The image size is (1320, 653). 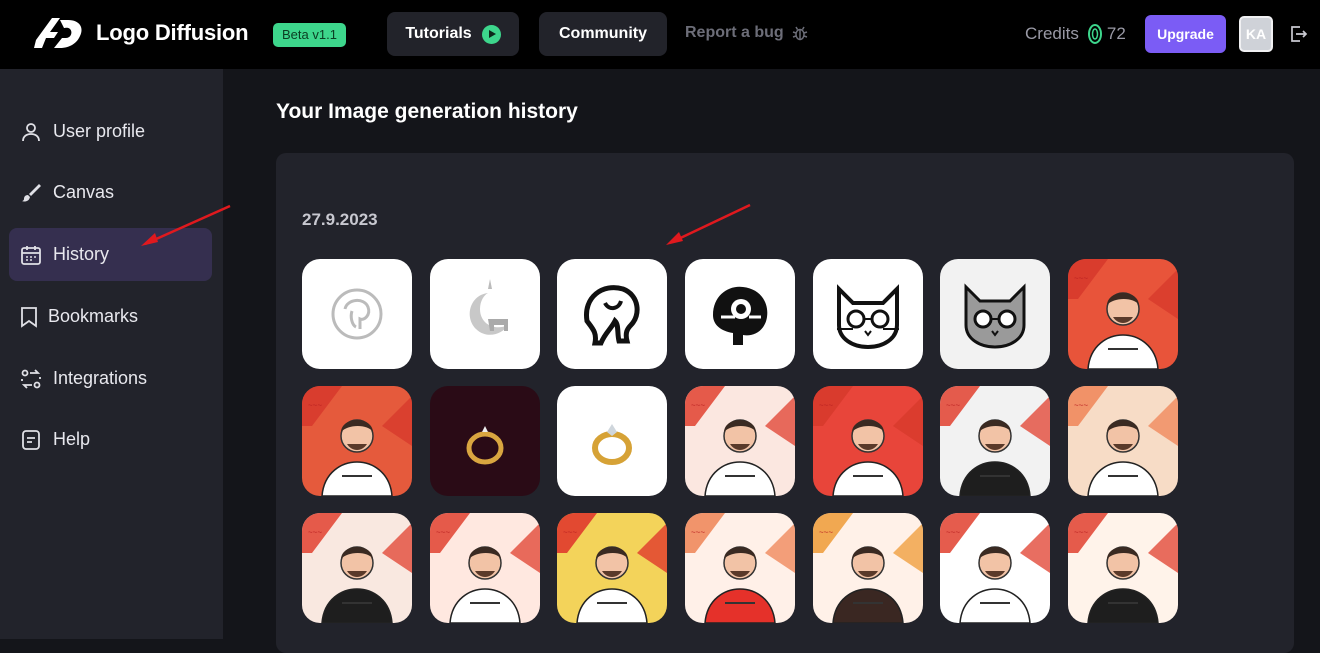 I want to click on sidebar-item-label: Help, so click(x=72, y=439).